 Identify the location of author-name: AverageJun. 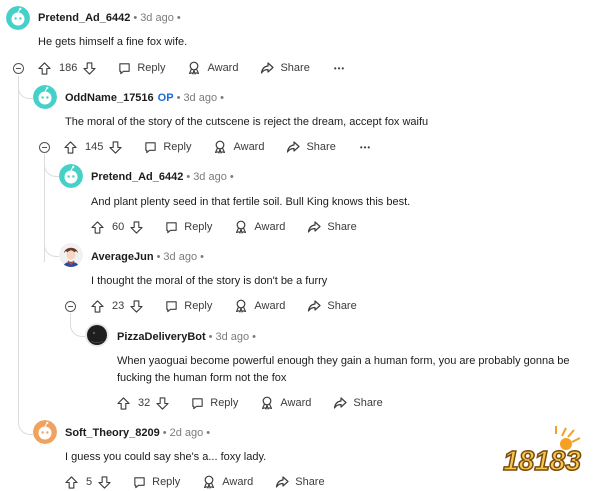
(122, 257).